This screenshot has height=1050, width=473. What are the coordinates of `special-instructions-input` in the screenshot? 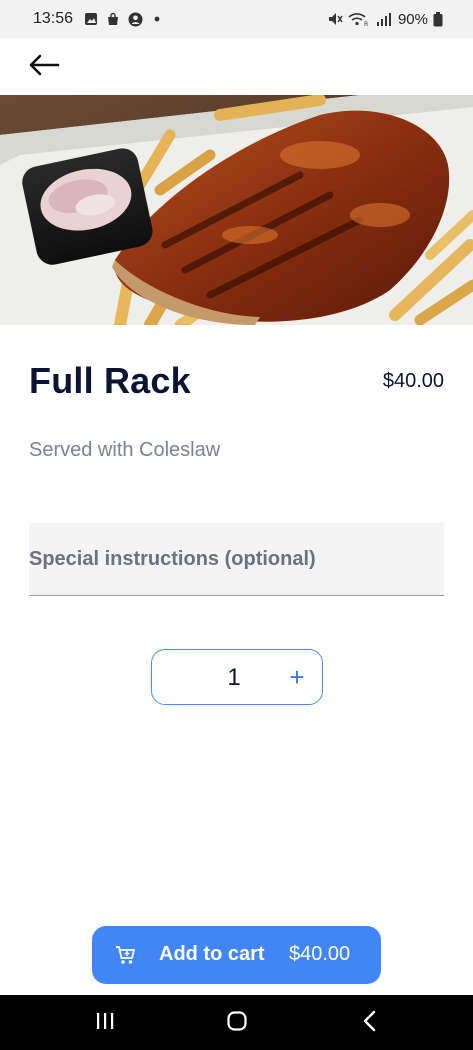 It's located at (236, 559).